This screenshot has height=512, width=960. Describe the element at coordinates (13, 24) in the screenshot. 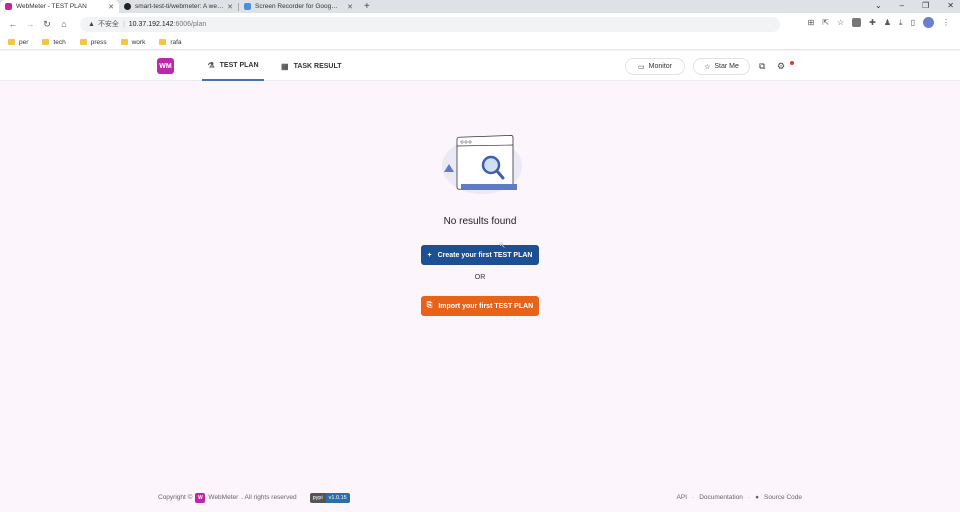

I see `back-arrow-icon: ←` at that location.